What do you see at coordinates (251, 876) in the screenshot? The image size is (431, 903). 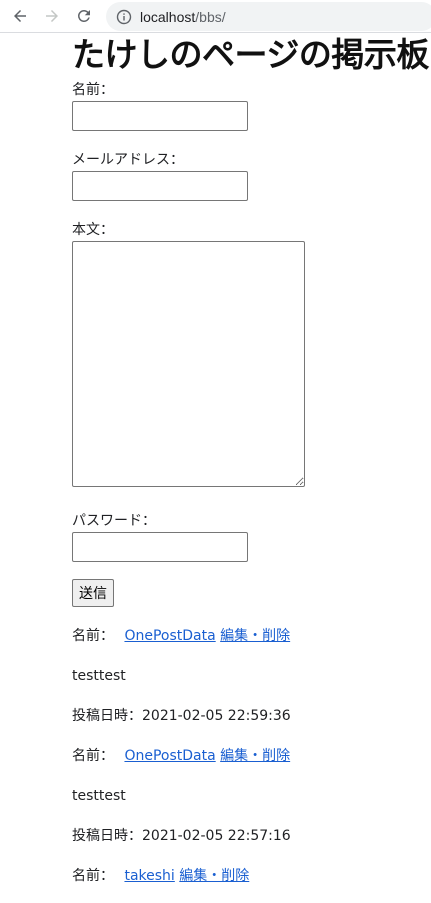 I see `post-name-line: 名前： takeshi 編集・削除` at bounding box center [251, 876].